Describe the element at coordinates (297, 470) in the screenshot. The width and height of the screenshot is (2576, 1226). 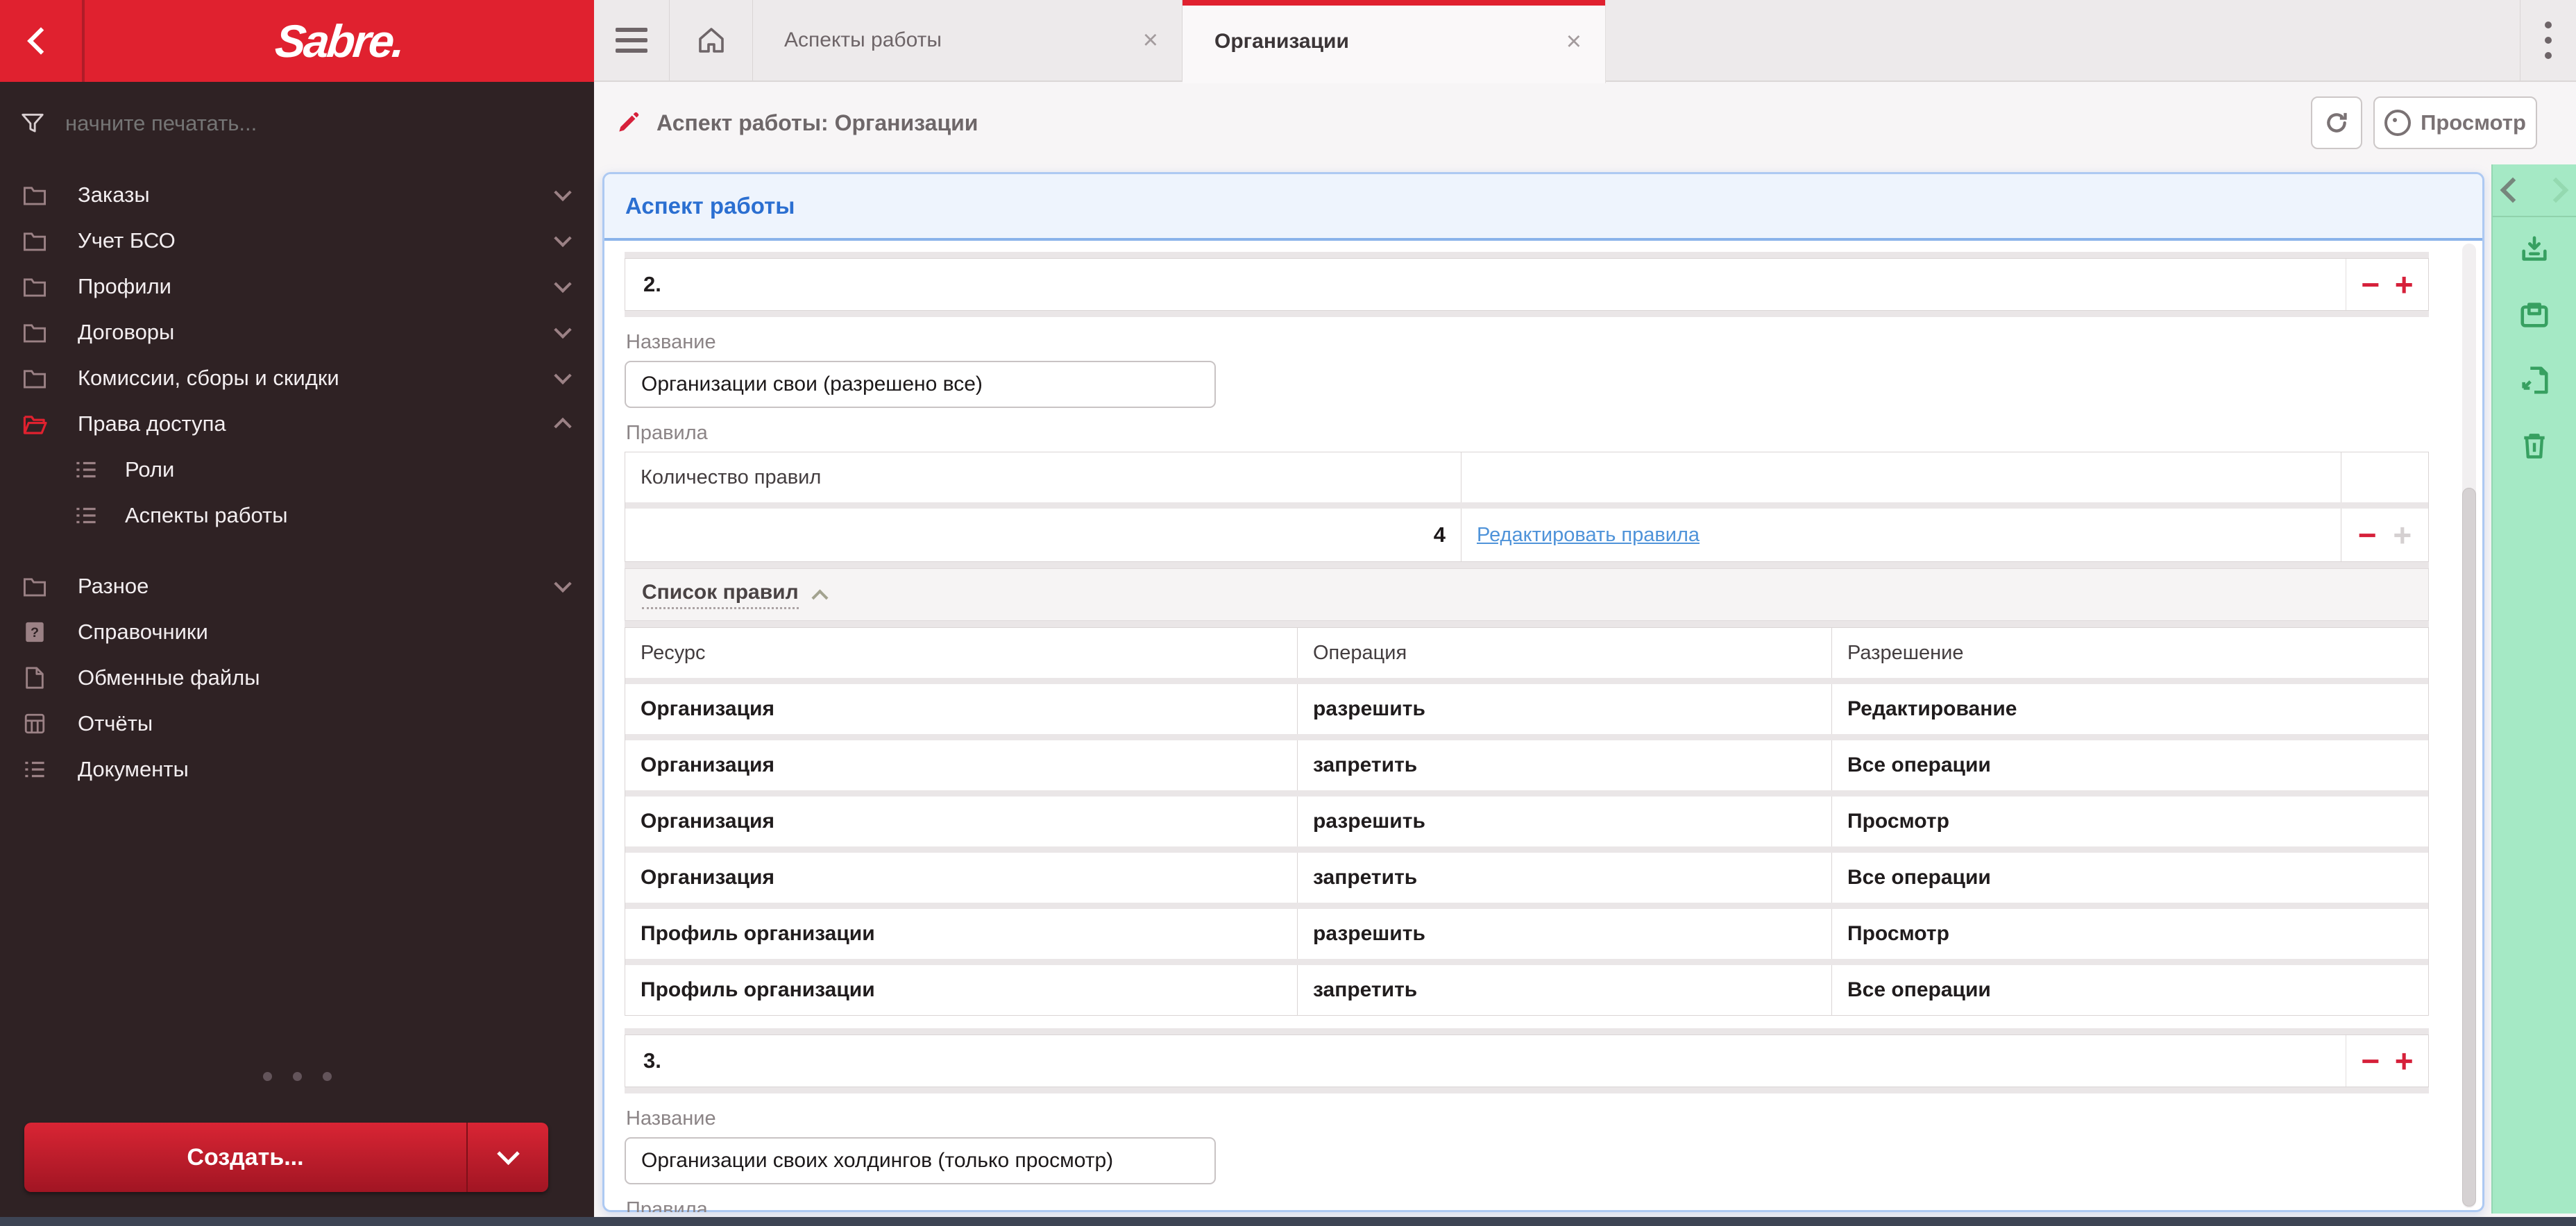
I see `sidebar-item-roli: Роли` at that location.